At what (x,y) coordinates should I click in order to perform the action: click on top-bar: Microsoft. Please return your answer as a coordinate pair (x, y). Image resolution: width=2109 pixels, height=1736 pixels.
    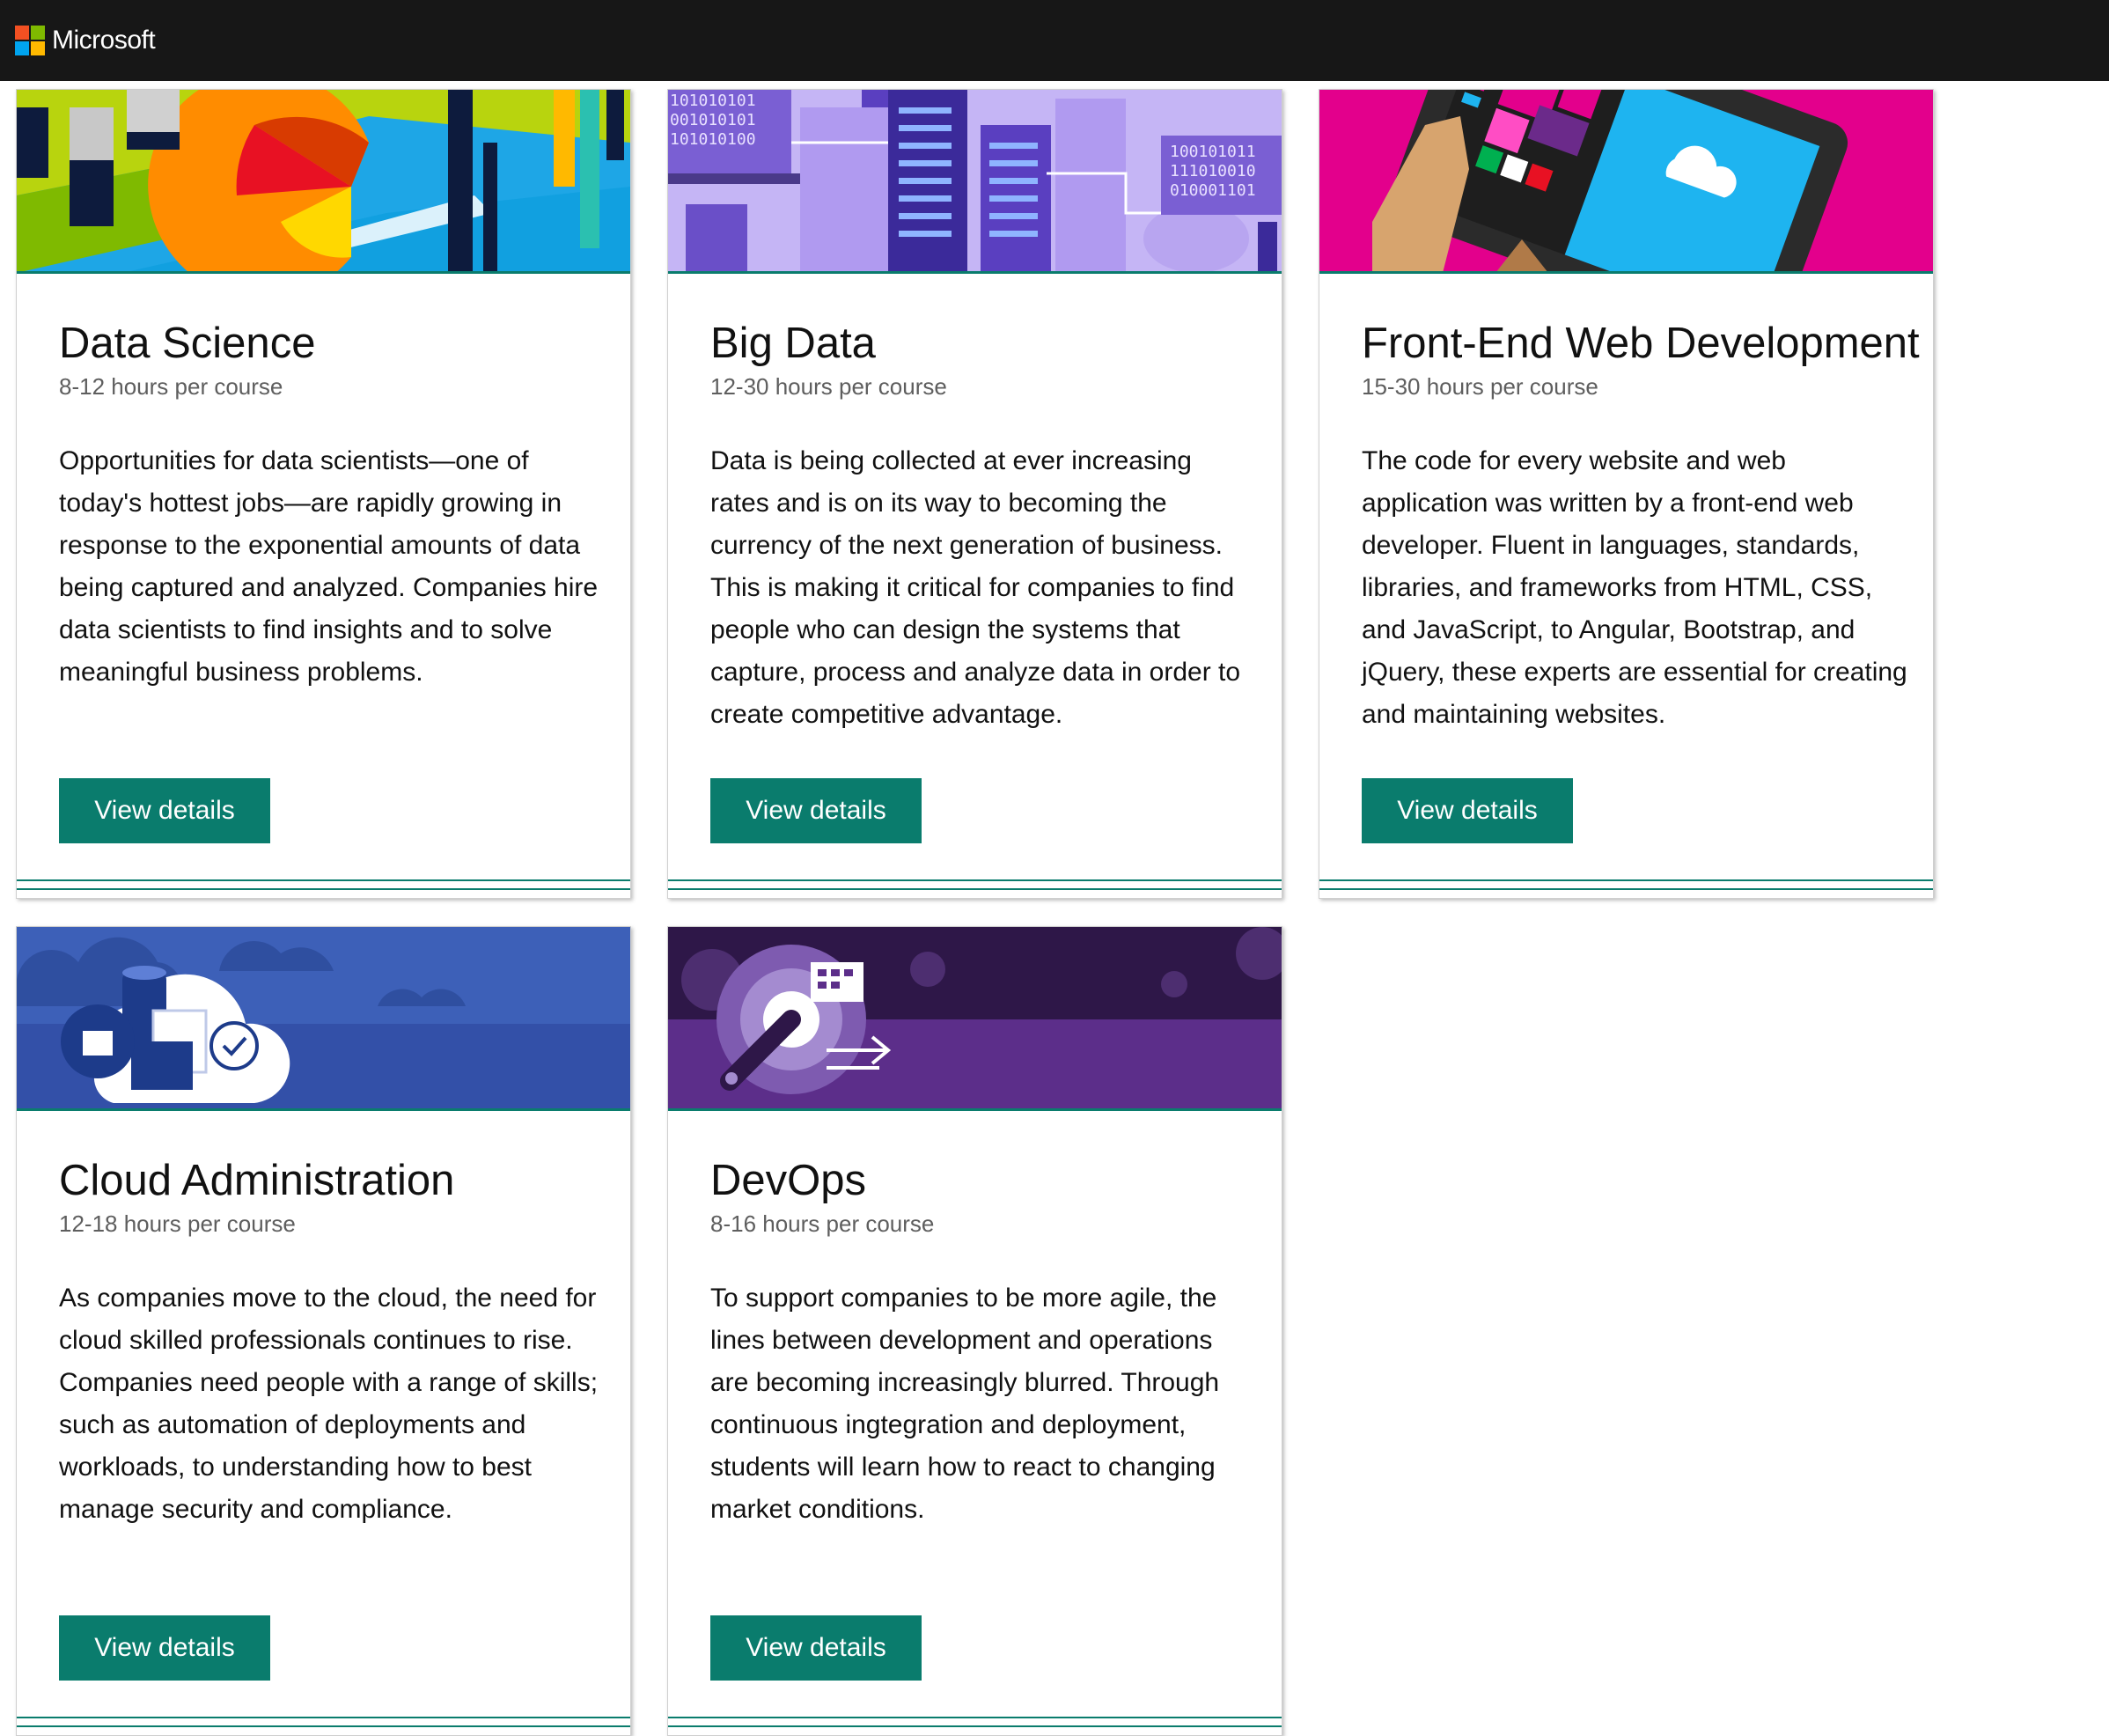
    Looking at the image, I should click on (1054, 40).